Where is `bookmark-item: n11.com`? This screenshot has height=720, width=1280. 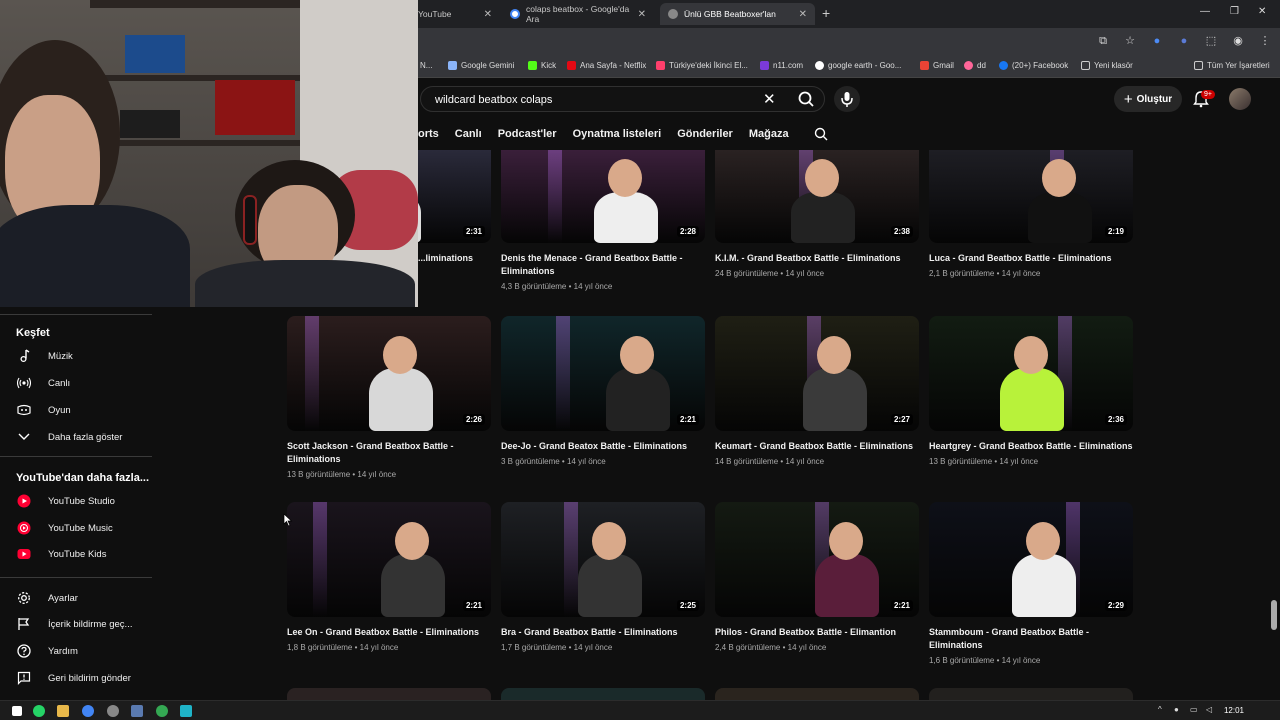
bookmark-item: n11.com is located at coordinates (781, 65).